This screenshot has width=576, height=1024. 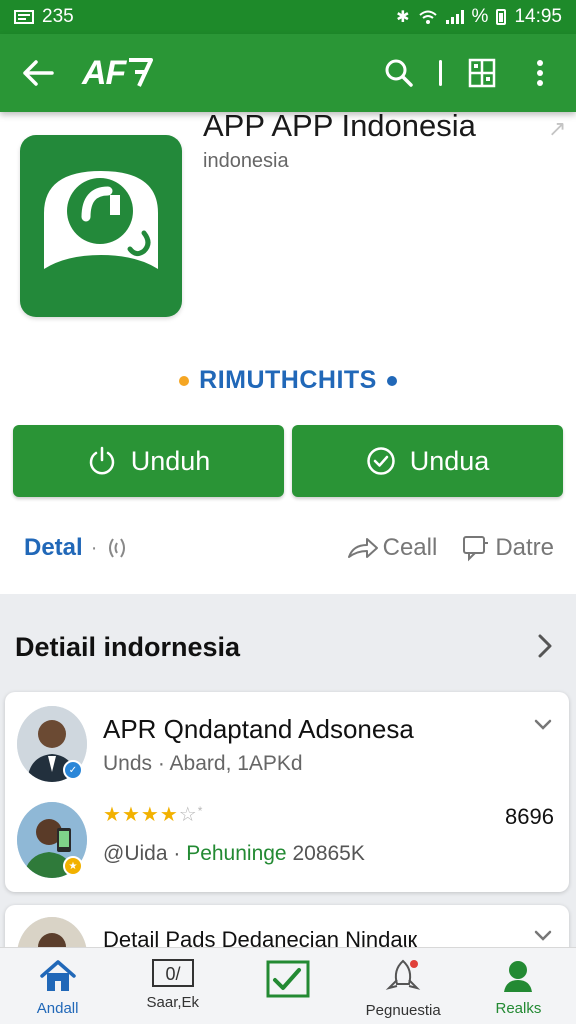 What do you see at coordinates (440, 73) in the screenshot?
I see `toolbar-divider` at bounding box center [440, 73].